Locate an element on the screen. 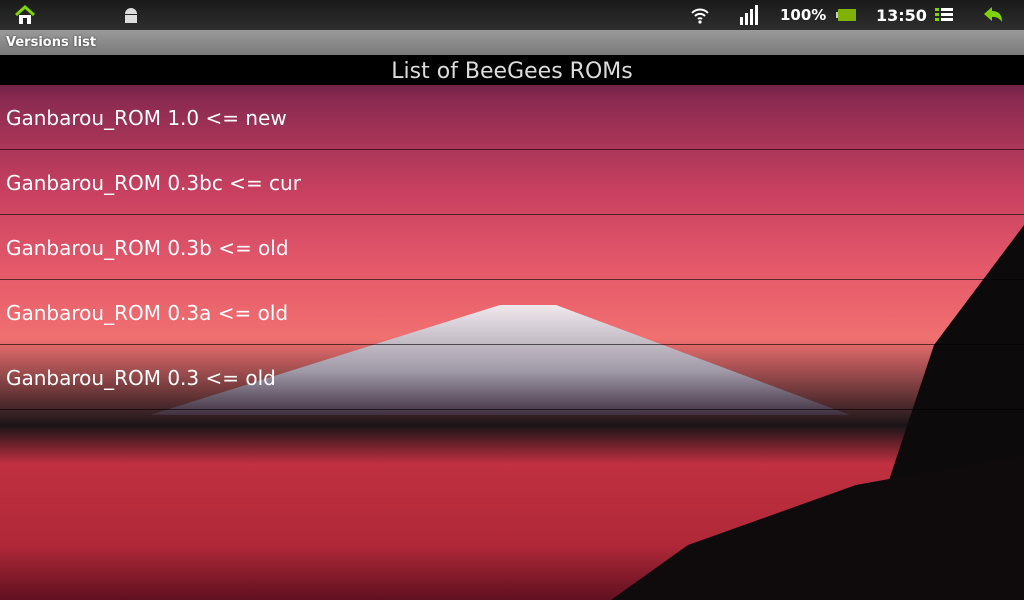 The height and width of the screenshot is (600, 1024). app-title: Versions list is located at coordinates (512, 42).